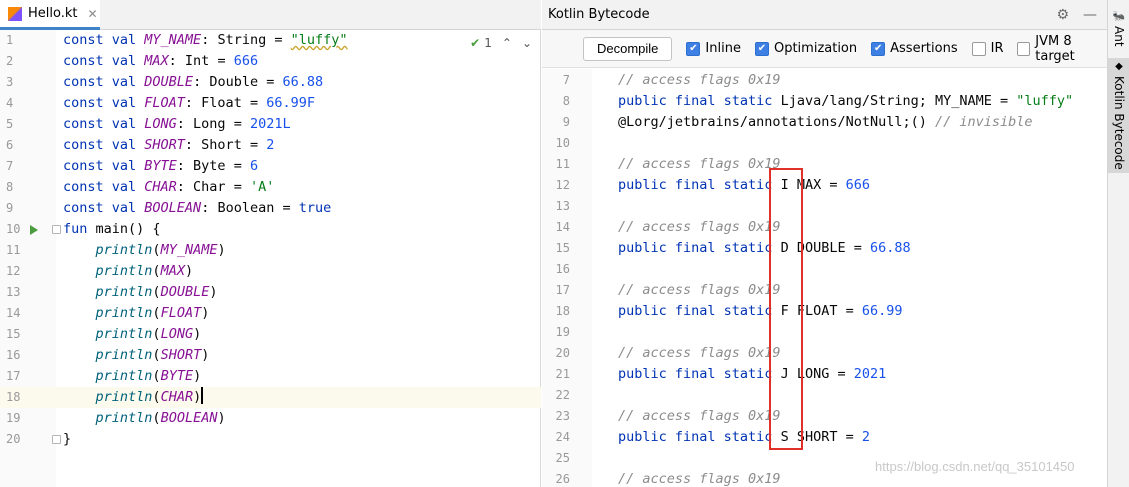 This screenshot has height=487, width=1129. Describe the element at coordinates (10, 124) in the screenshot. I see `line-number: 5` at that location.